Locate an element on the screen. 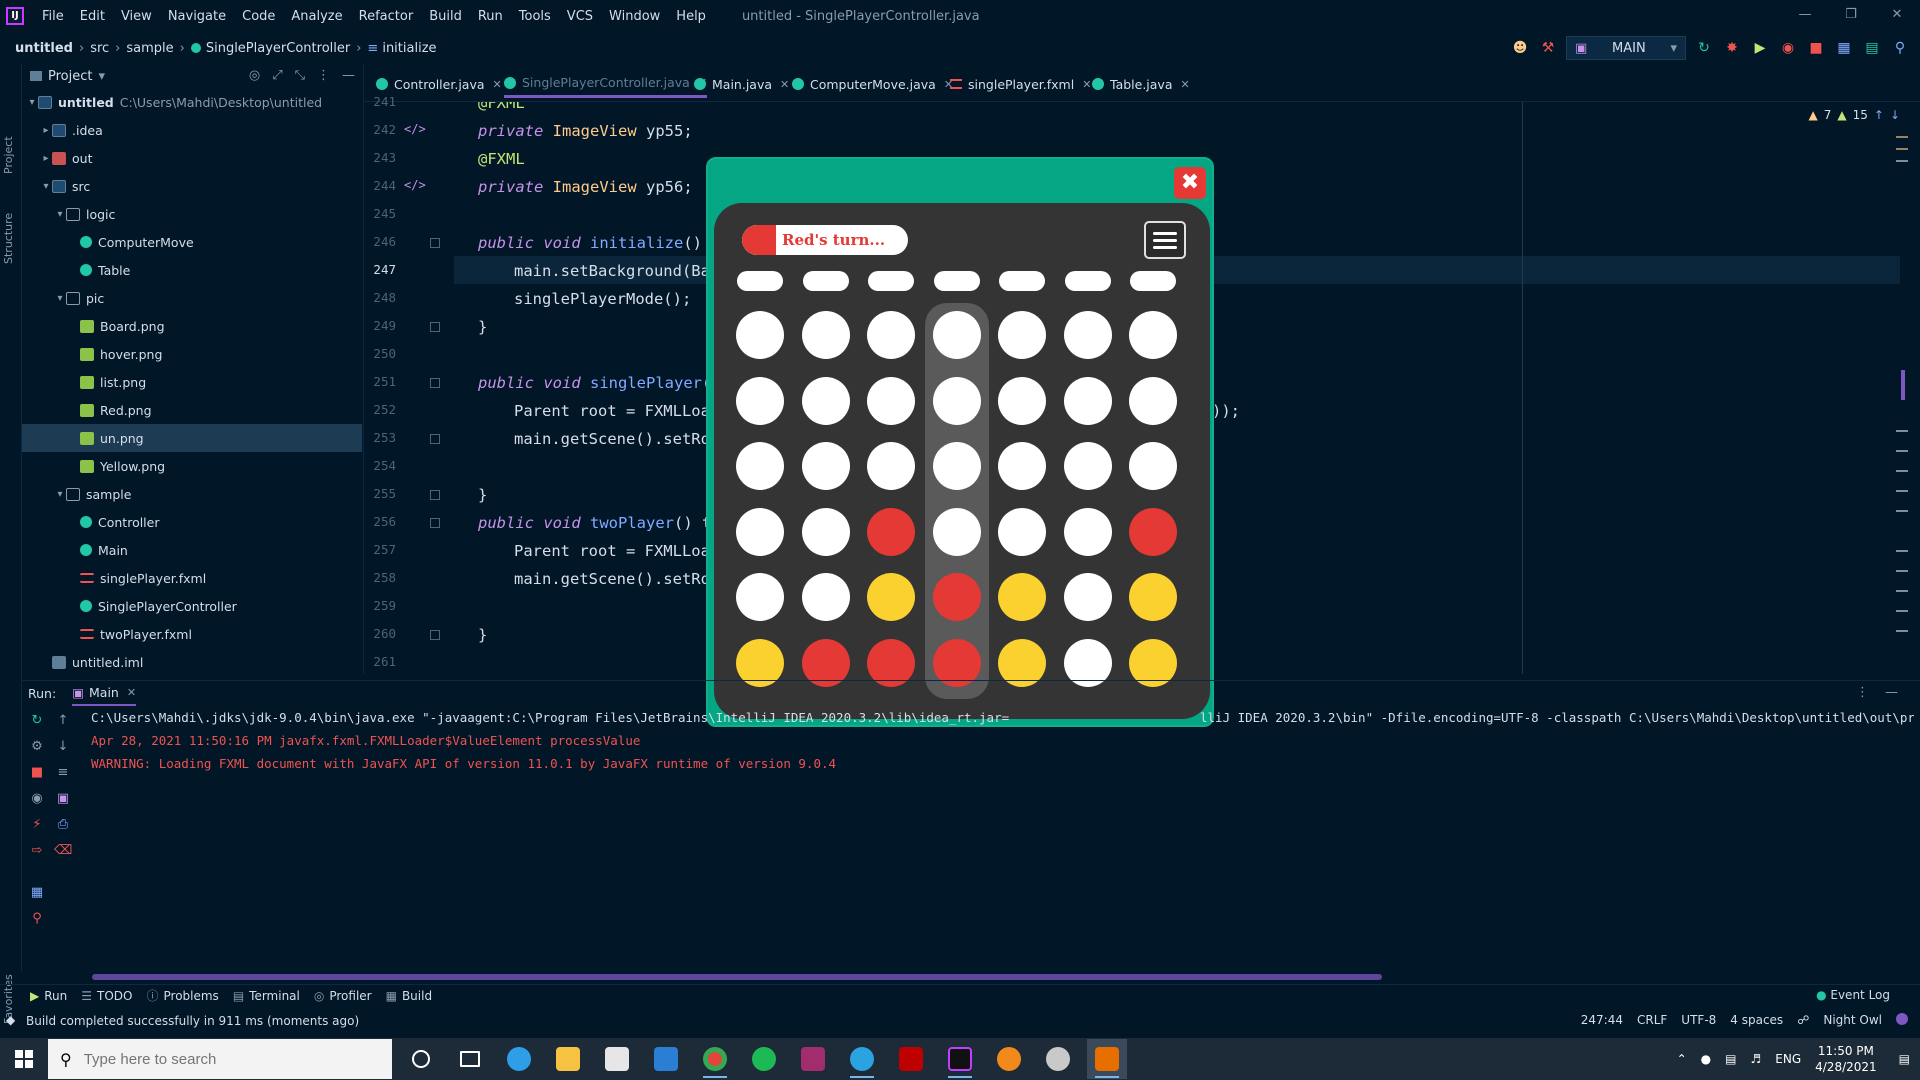 This screenshot has width=1920, height=1080. scroll-to-end-icon: ▣ is located at coordinates (63, 799).